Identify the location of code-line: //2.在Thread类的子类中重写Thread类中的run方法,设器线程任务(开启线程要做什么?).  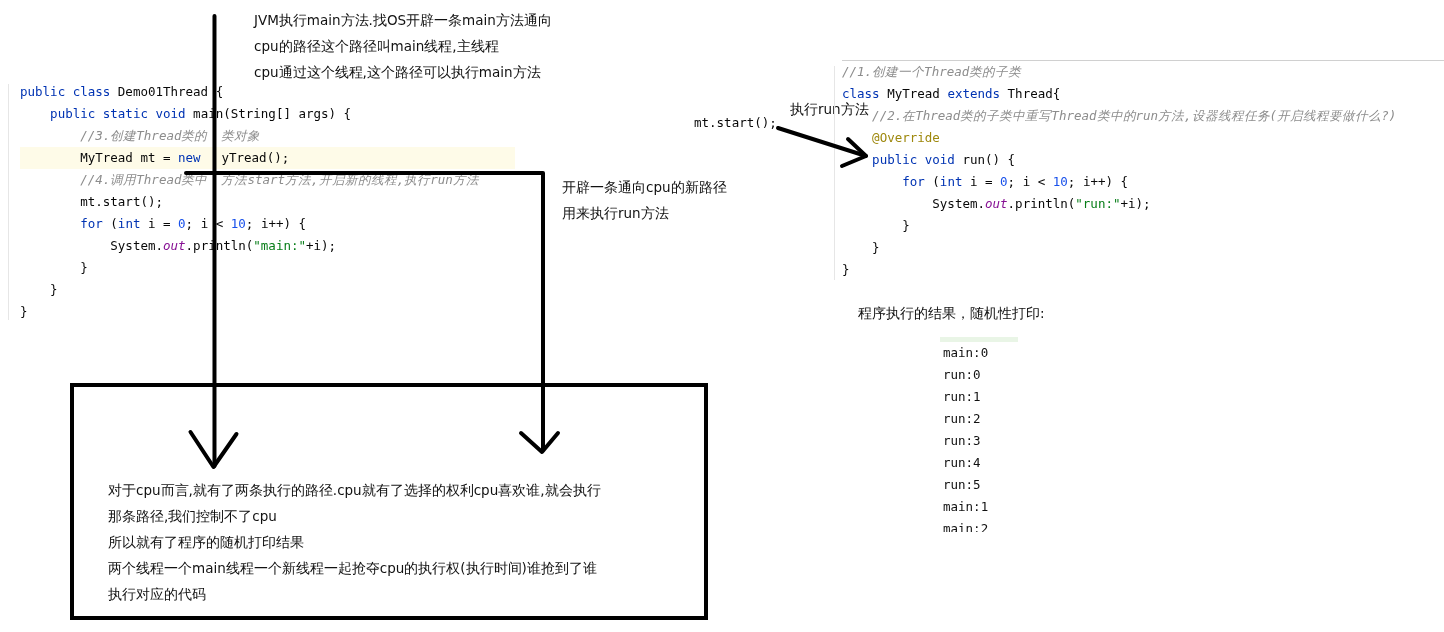
(1134, 115).